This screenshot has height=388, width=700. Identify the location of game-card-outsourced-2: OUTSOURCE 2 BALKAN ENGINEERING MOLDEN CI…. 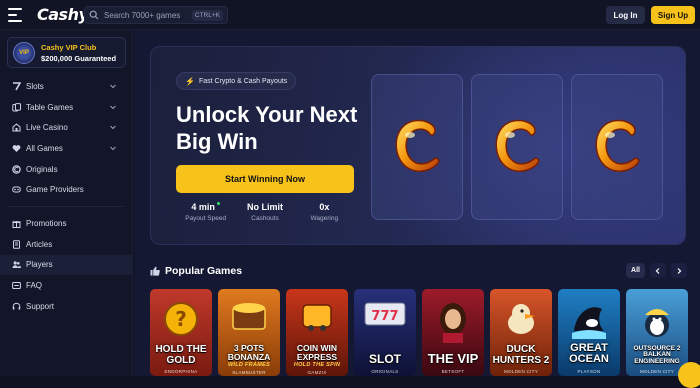
(657, 332).